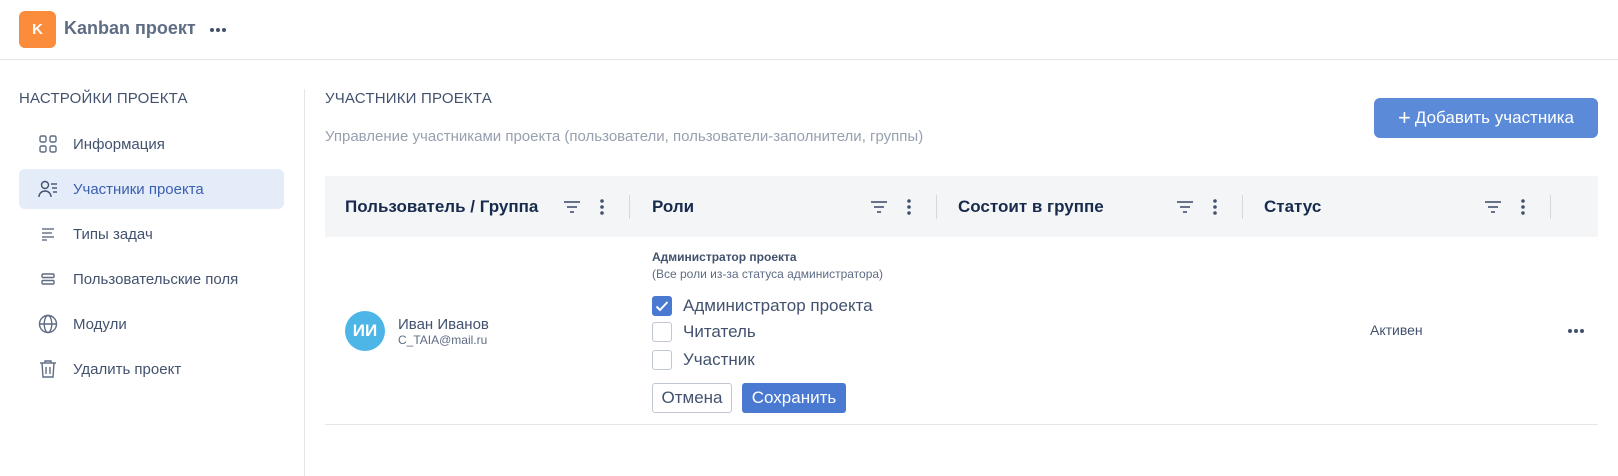 The image size is (1618, 476). What do you see at coordinates (692, 398) in the screenshot?
I see `cancel-button: Отмена` at bounding box center [692, 398].